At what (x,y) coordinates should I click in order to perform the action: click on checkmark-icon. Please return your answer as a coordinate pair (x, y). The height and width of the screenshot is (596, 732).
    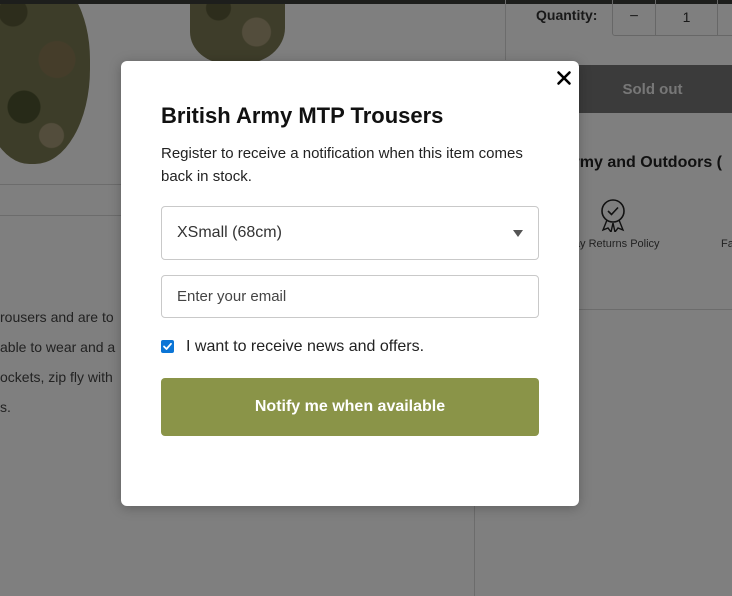
    Looking at the image, I should click on (167, 346).